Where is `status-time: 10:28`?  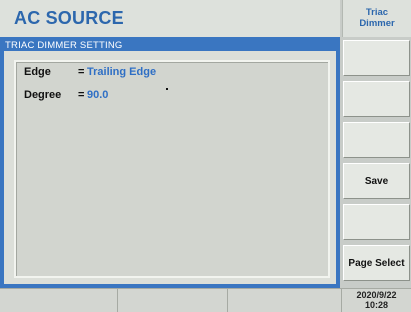 status-time: 10:28 is located at coordinates (376, 304).